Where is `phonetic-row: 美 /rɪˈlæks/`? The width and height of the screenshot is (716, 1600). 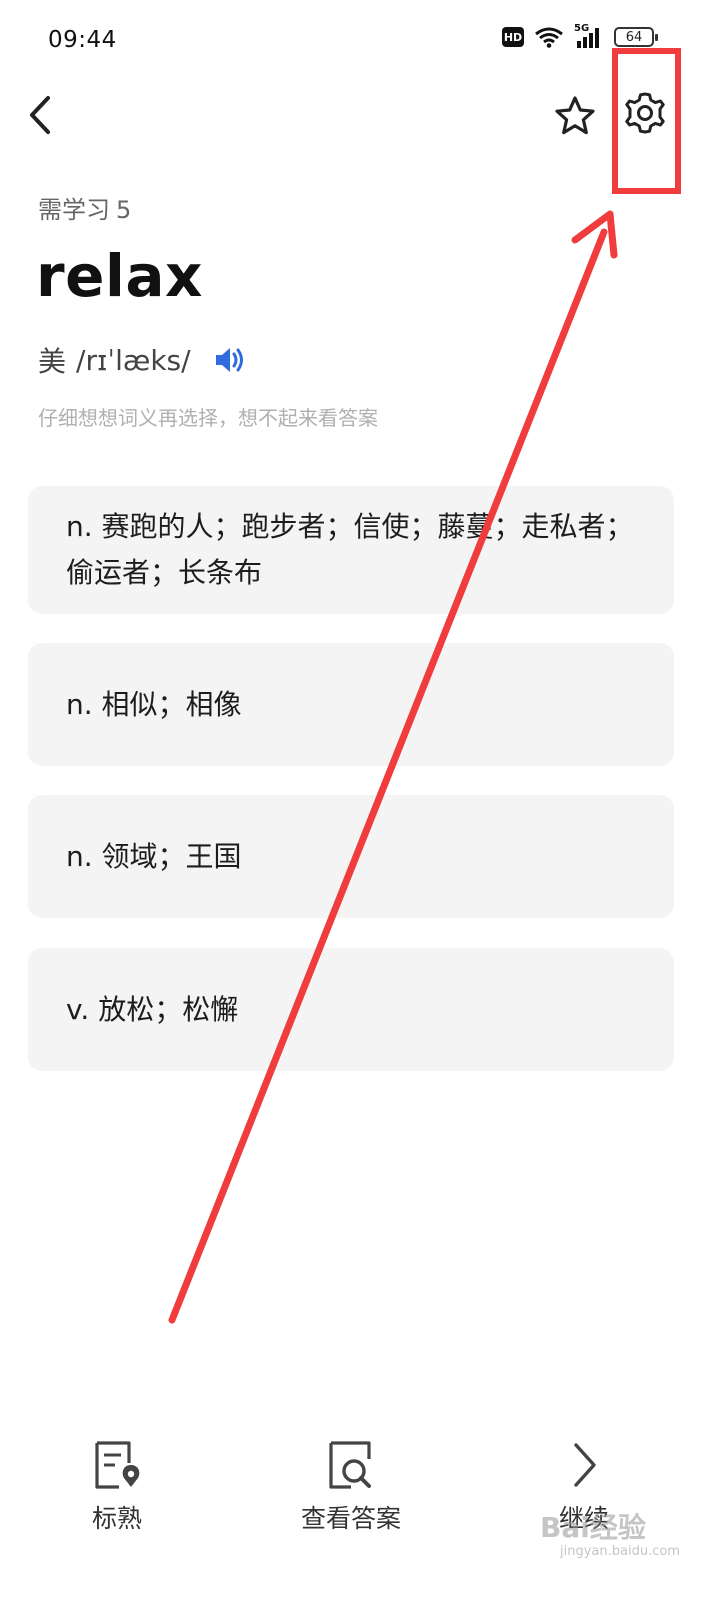 phonetic-row: 美 /rɪˈlæks/ is located at coordinates (142, 360).